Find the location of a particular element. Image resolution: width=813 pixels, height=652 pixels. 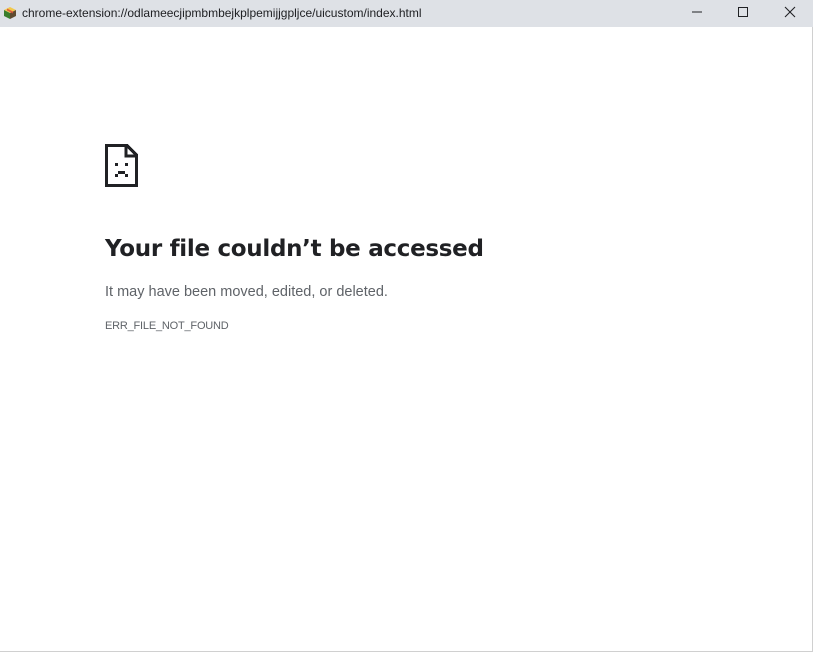

minimize-icon is located at coordinates (697, 14).